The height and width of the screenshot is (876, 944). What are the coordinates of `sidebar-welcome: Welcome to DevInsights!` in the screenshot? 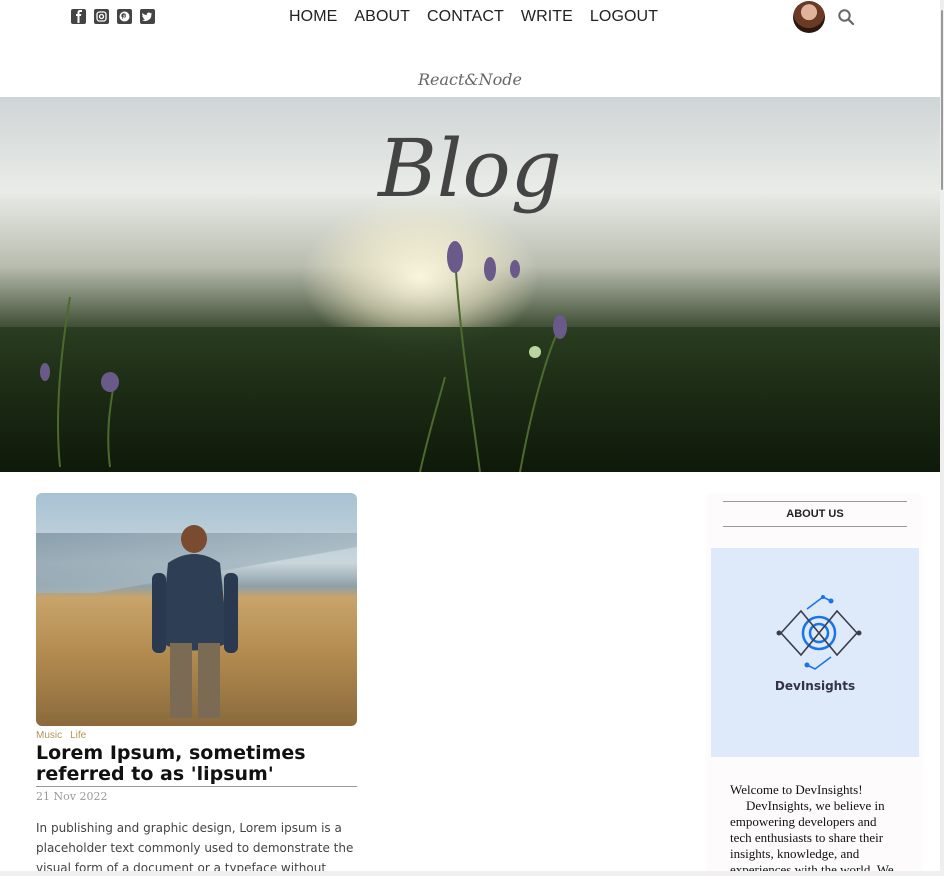 It's located at (796, 789).